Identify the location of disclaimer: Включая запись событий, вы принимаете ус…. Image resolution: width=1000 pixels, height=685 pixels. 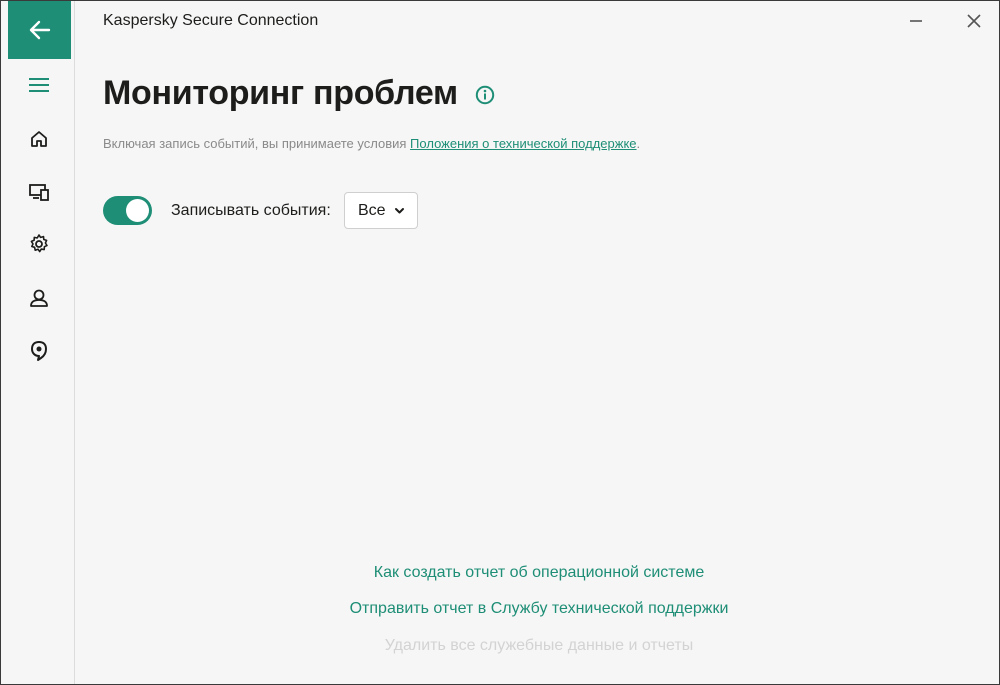
(371, 143).